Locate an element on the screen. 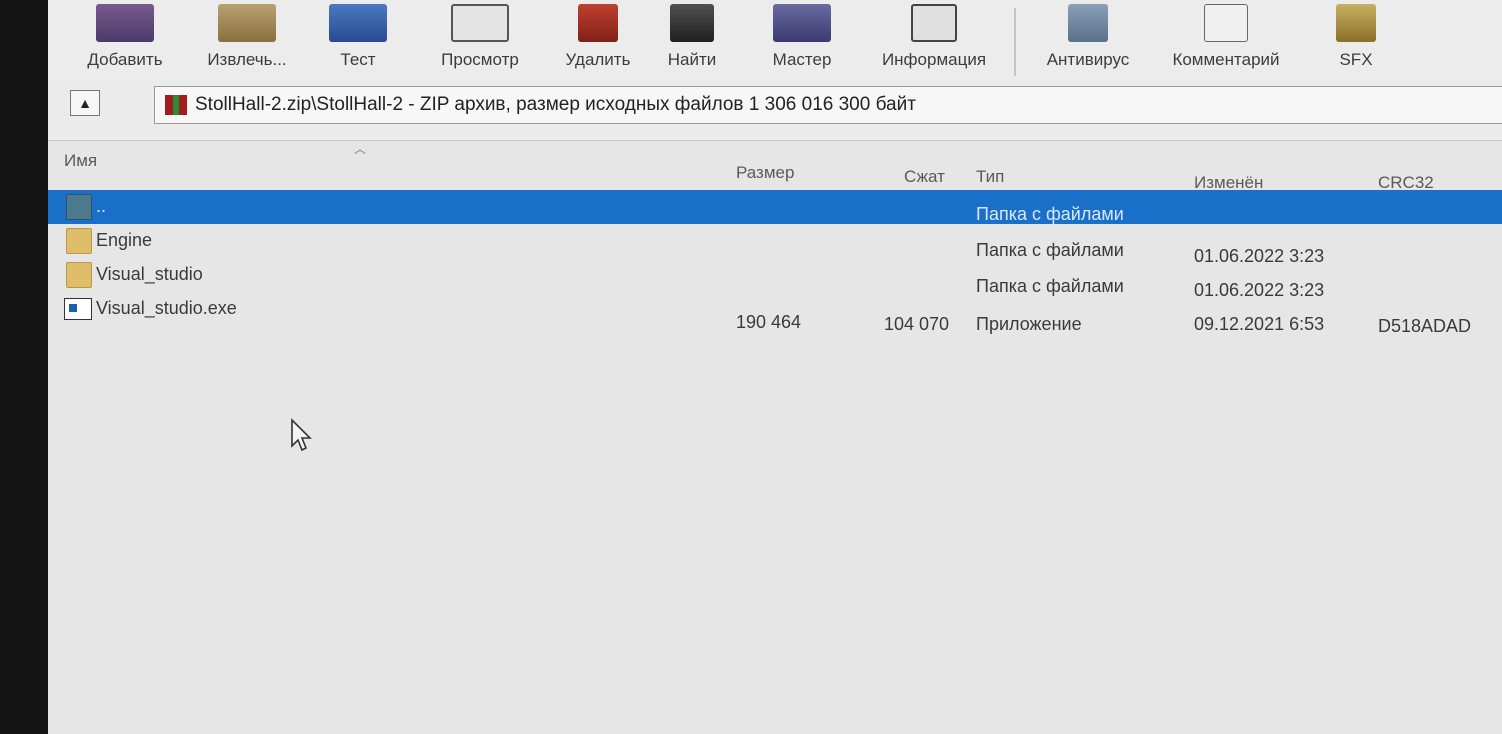 This screenshot has width=1502, height=734. wizard-button: Мастер is located at coordinates (802, 40).